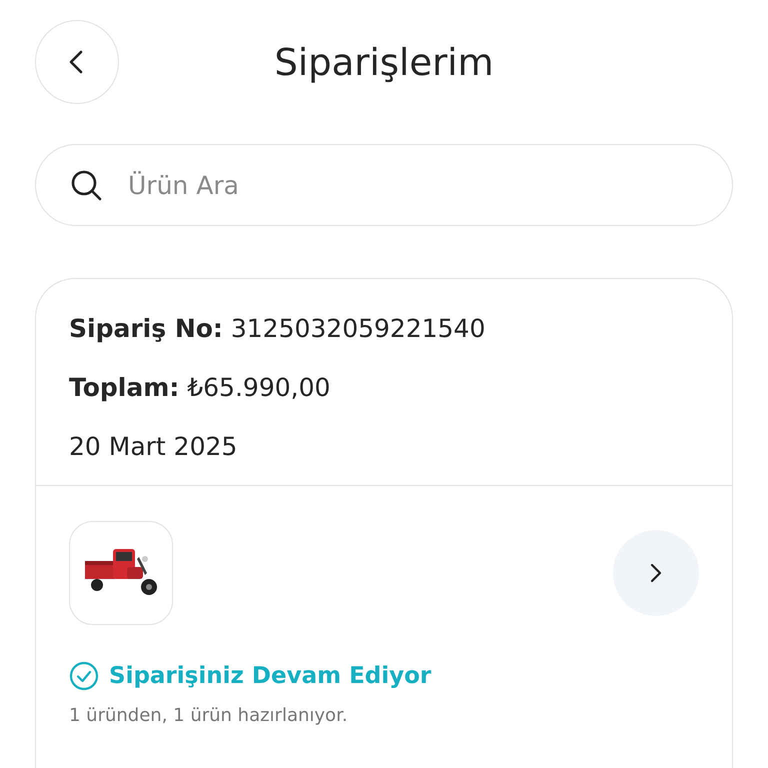 This screenshot has width=768, height=768. I want to click on page-title: Siparişlerim, so click(384, 62).